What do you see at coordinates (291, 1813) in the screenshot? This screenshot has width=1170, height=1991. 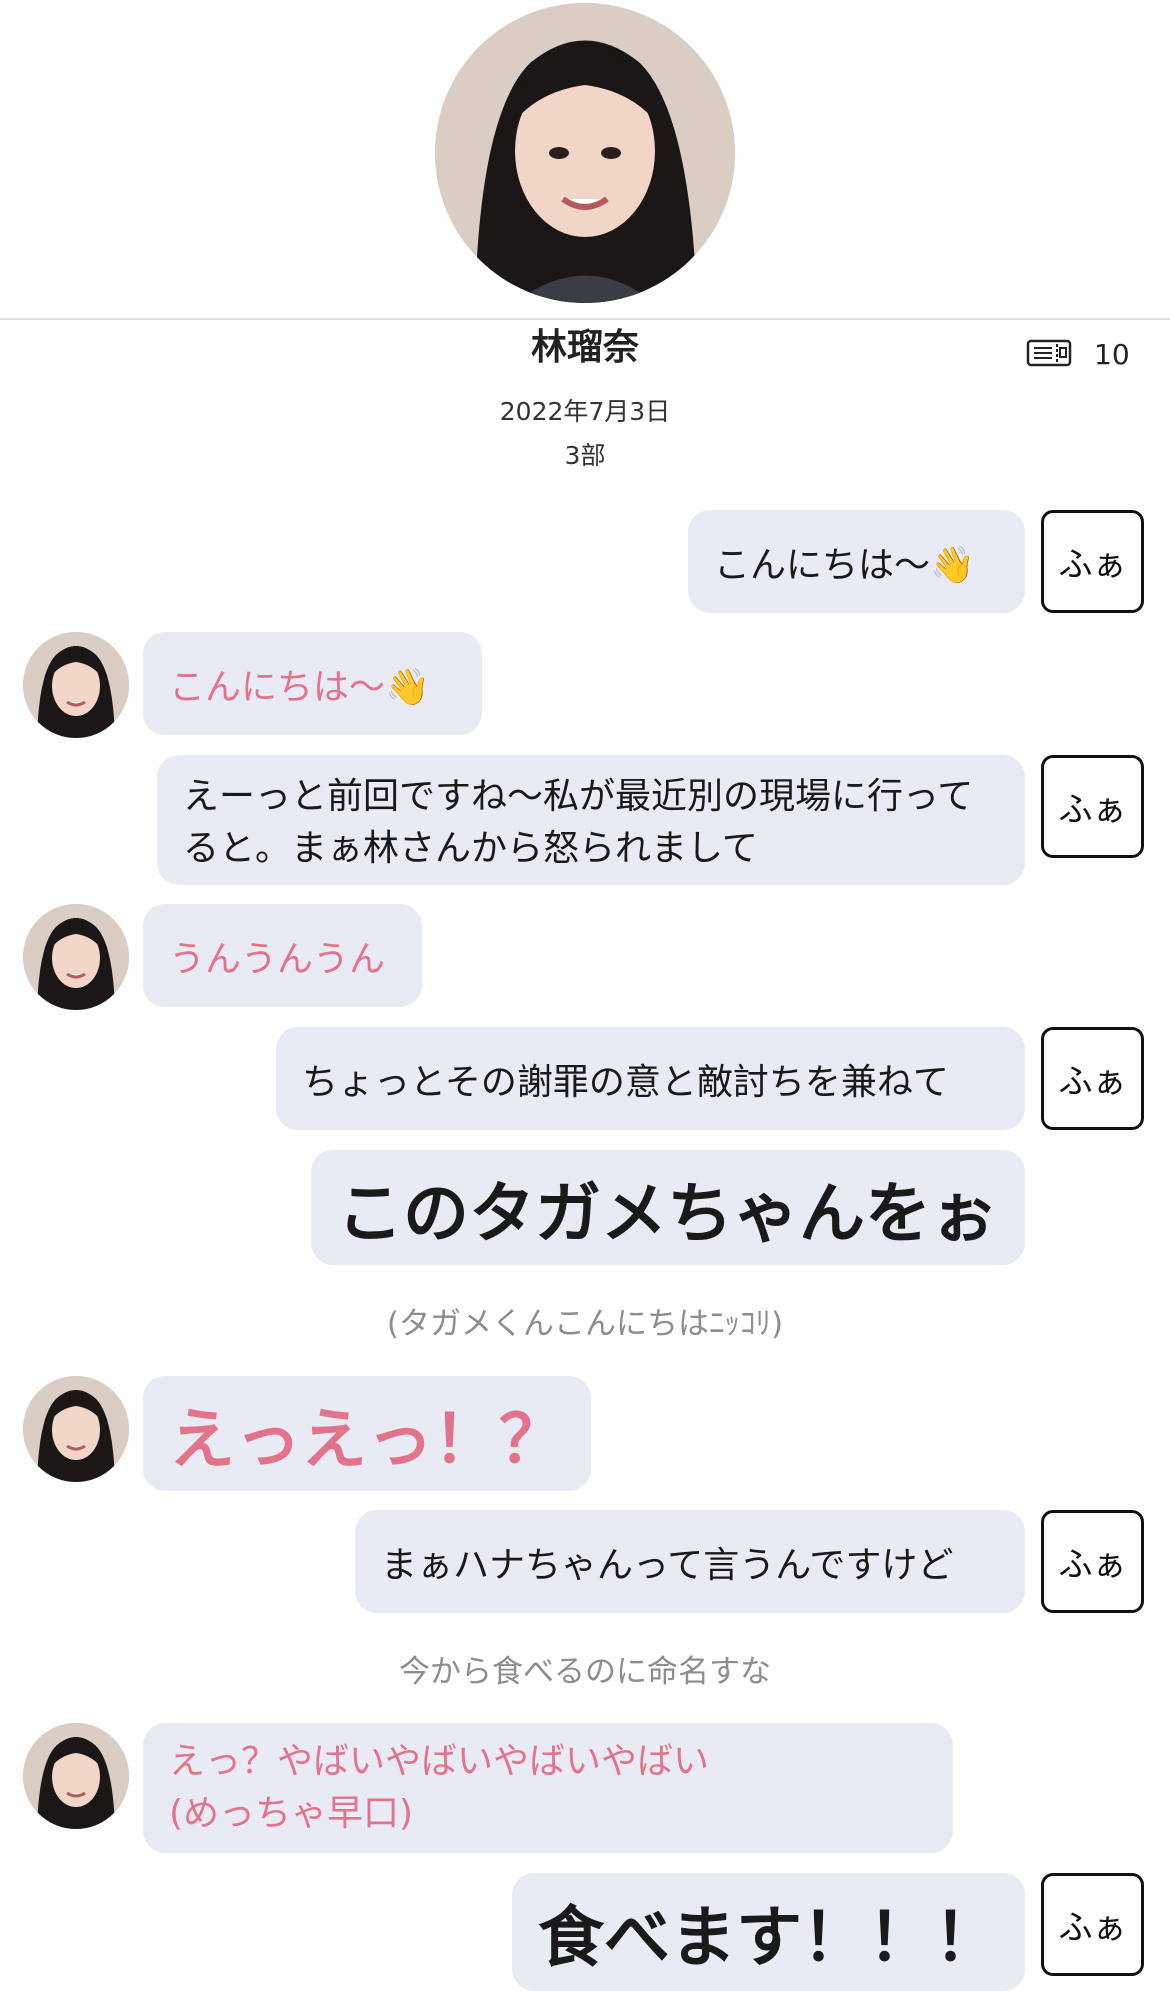 I see `message-text-line: (めっちゃ早口)` at bounding box center [291, 1813].